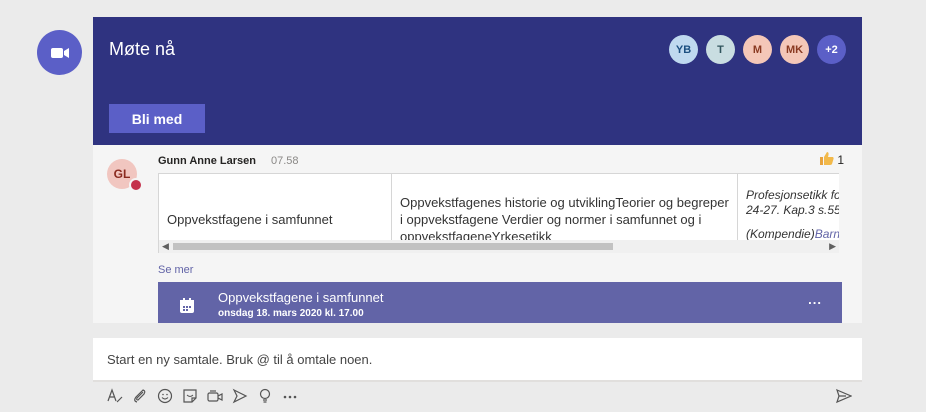 Image resolution: width=926 pixels, height=412 pixels. What do you see at coordinates (393, 246) in the screenshot?
I see `scrollbar-thumb` at bounding box center [393, 246].